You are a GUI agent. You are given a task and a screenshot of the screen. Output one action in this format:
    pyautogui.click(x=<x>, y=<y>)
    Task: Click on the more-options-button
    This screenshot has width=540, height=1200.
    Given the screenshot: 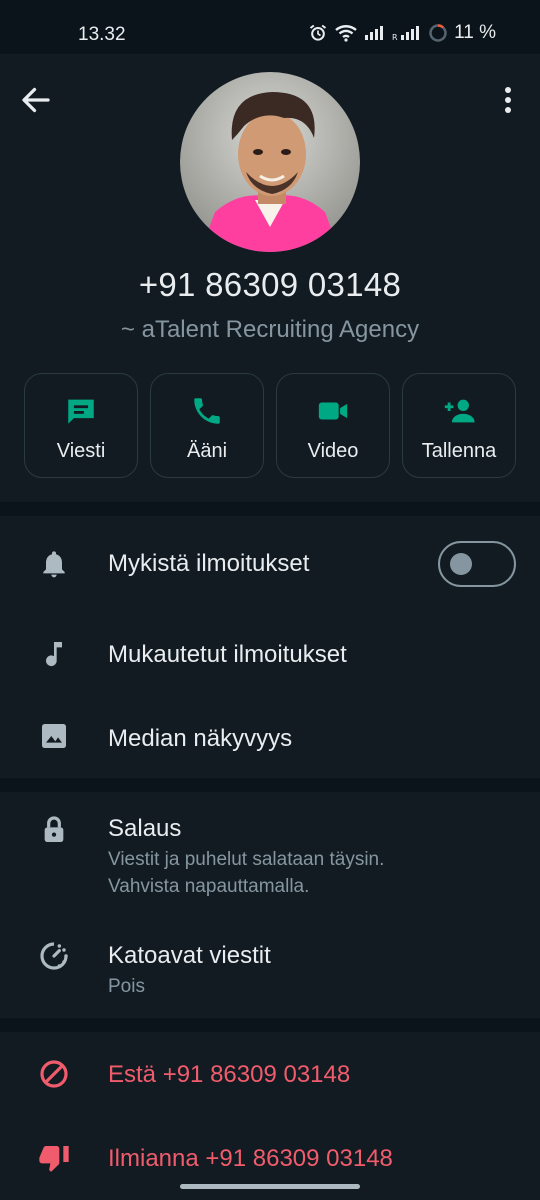 What is the action you would take?
    pyautogui.click(x=508, y=100)
    